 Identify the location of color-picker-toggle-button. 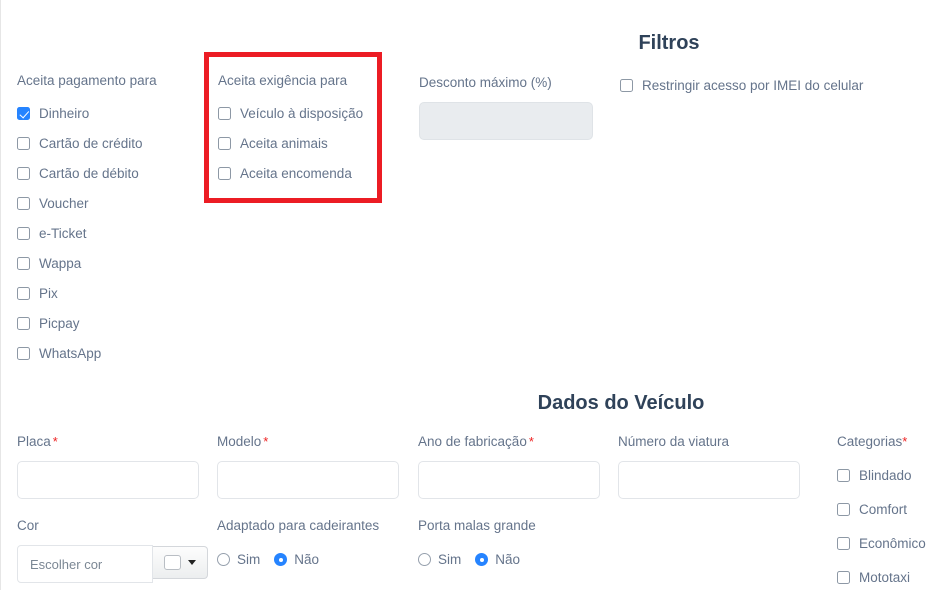
(180, 562).